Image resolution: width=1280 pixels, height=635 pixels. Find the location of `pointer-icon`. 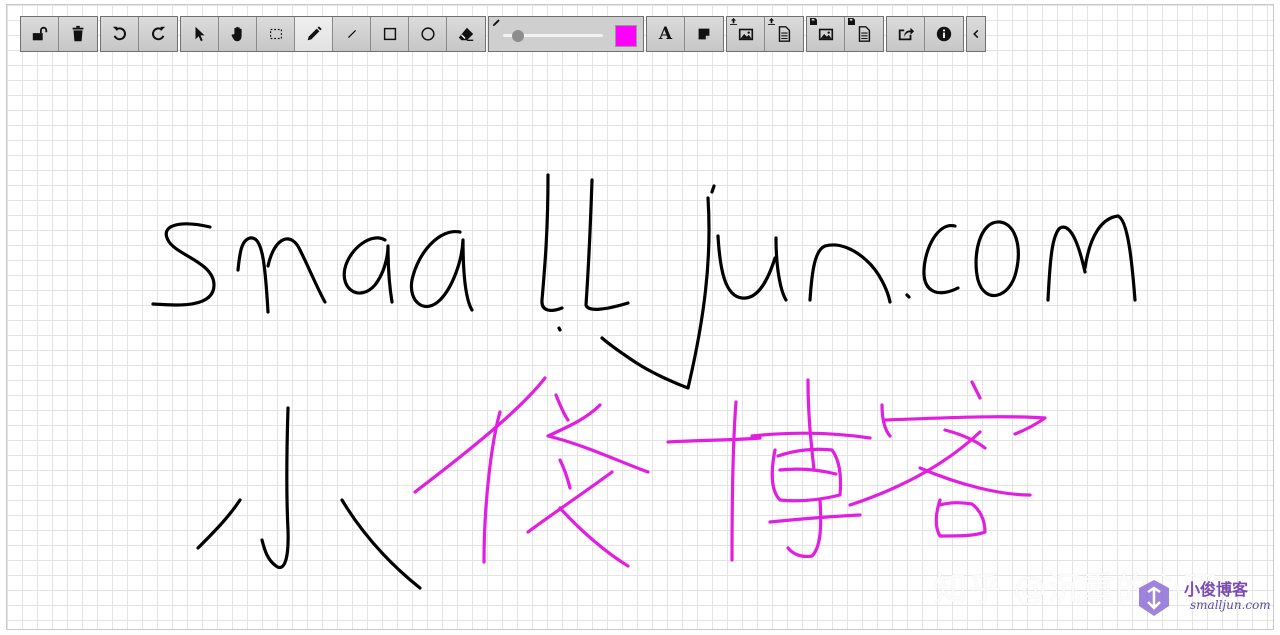

pointer-icon is located at coordinates (199, 34).